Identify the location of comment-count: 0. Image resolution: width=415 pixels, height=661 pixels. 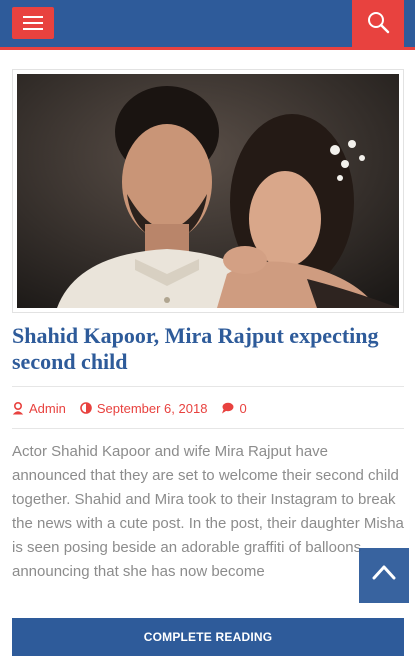
(243, 408).